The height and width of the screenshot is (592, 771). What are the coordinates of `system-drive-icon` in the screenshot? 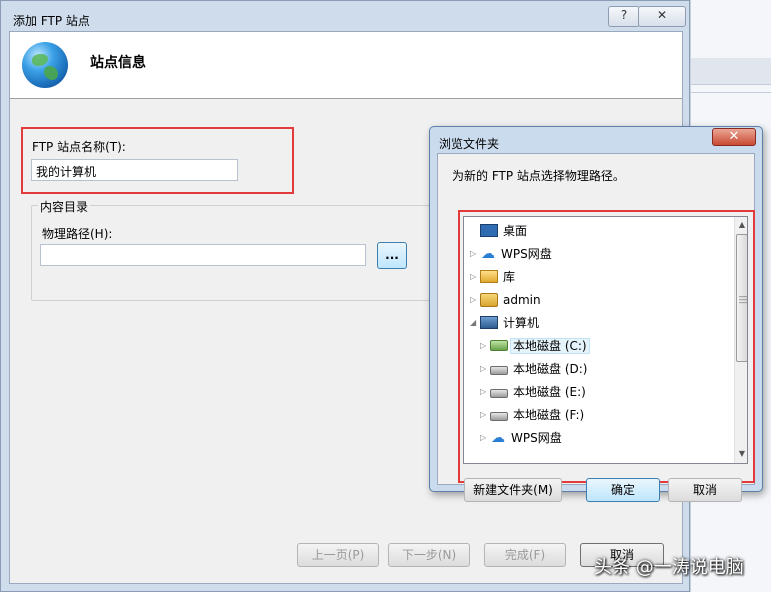 It's located at (499, 345).